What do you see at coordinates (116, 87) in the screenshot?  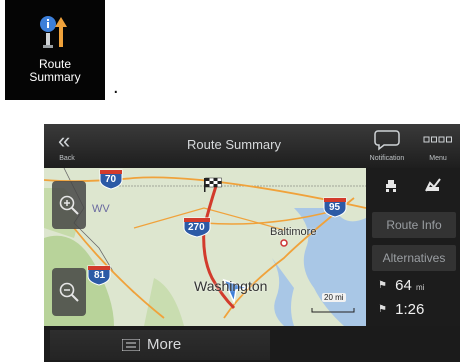 I see `caption-period: .` at bounding box center [116, 87].